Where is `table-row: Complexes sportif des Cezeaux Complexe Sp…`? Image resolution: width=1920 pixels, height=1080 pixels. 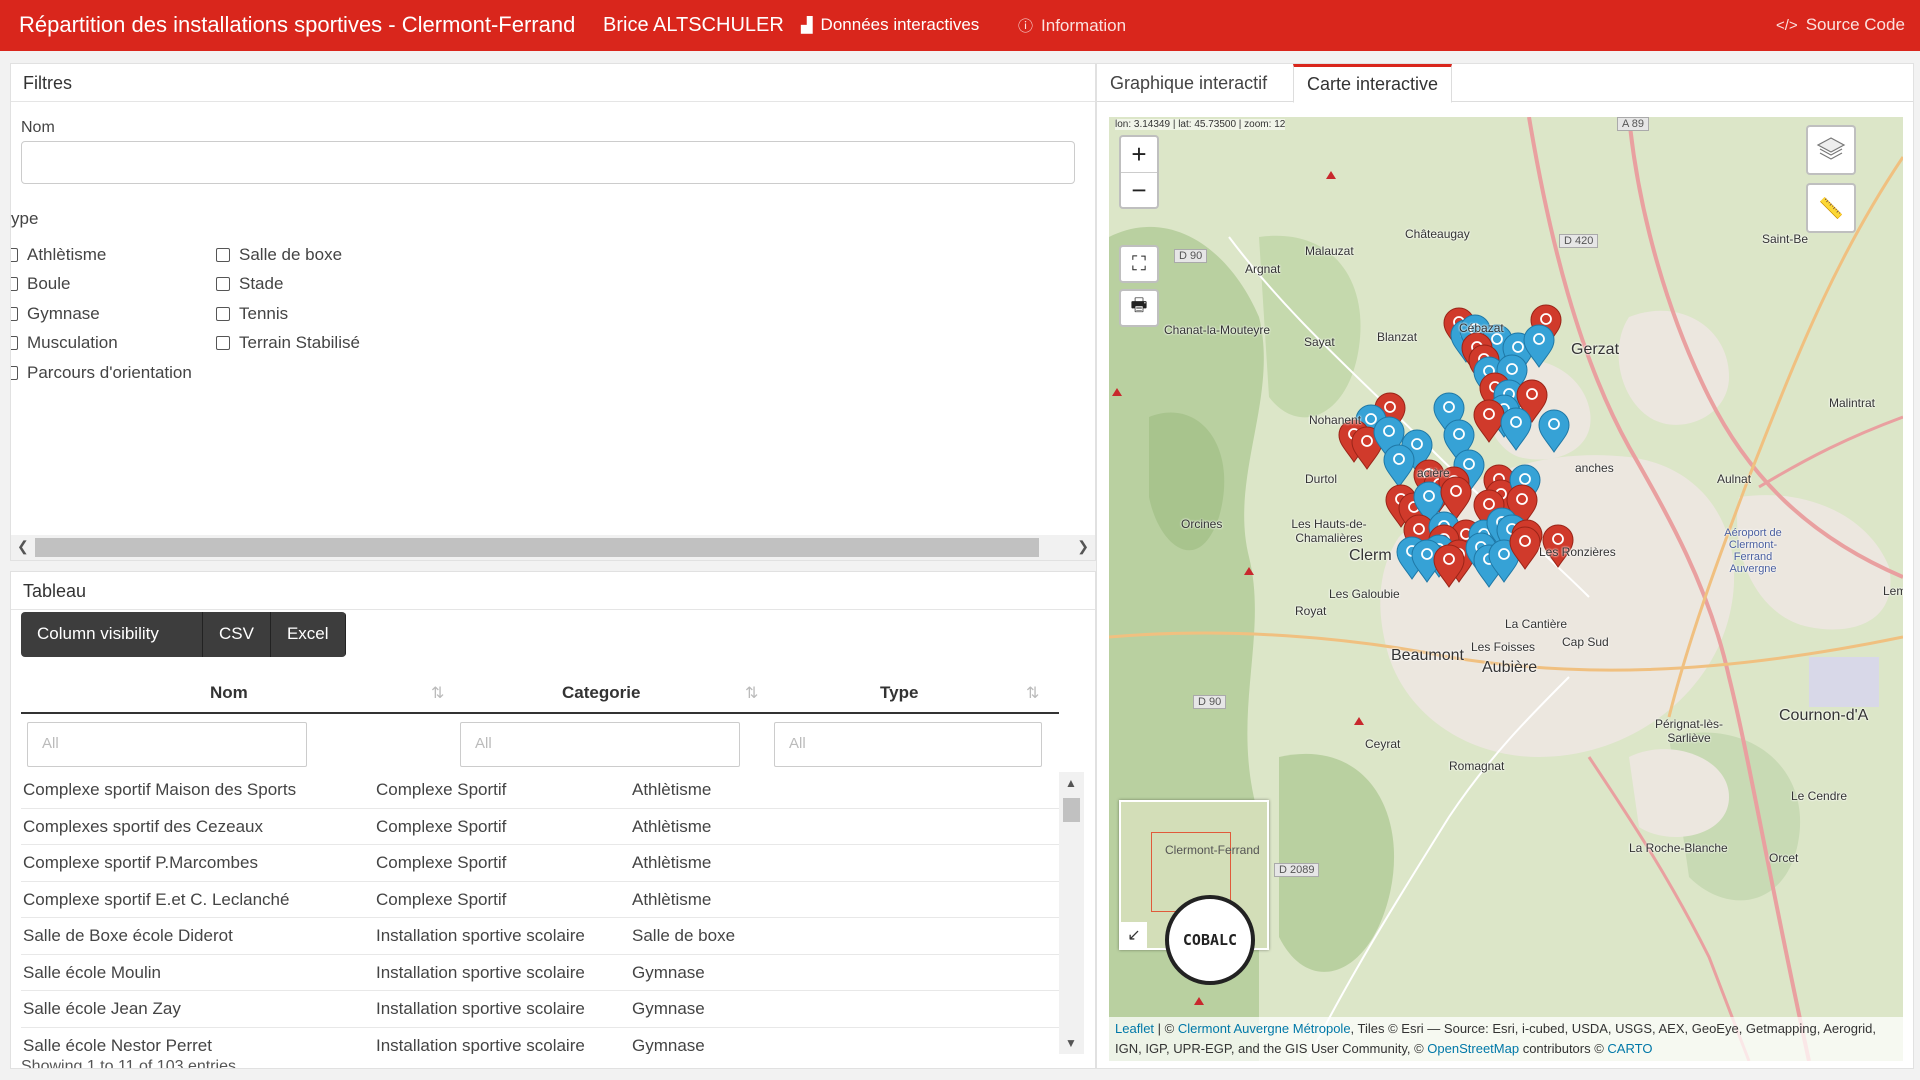 table-row: Complexes sportif des Cezeaux Complexe Sp… is located at coordinates (540, 827).